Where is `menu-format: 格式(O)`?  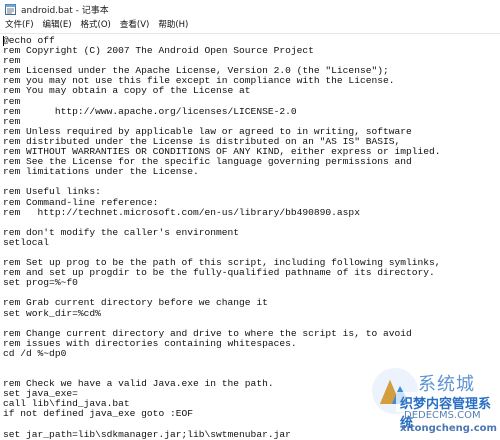 menu-format: 格式(O) is located at coordinates (95, 25).